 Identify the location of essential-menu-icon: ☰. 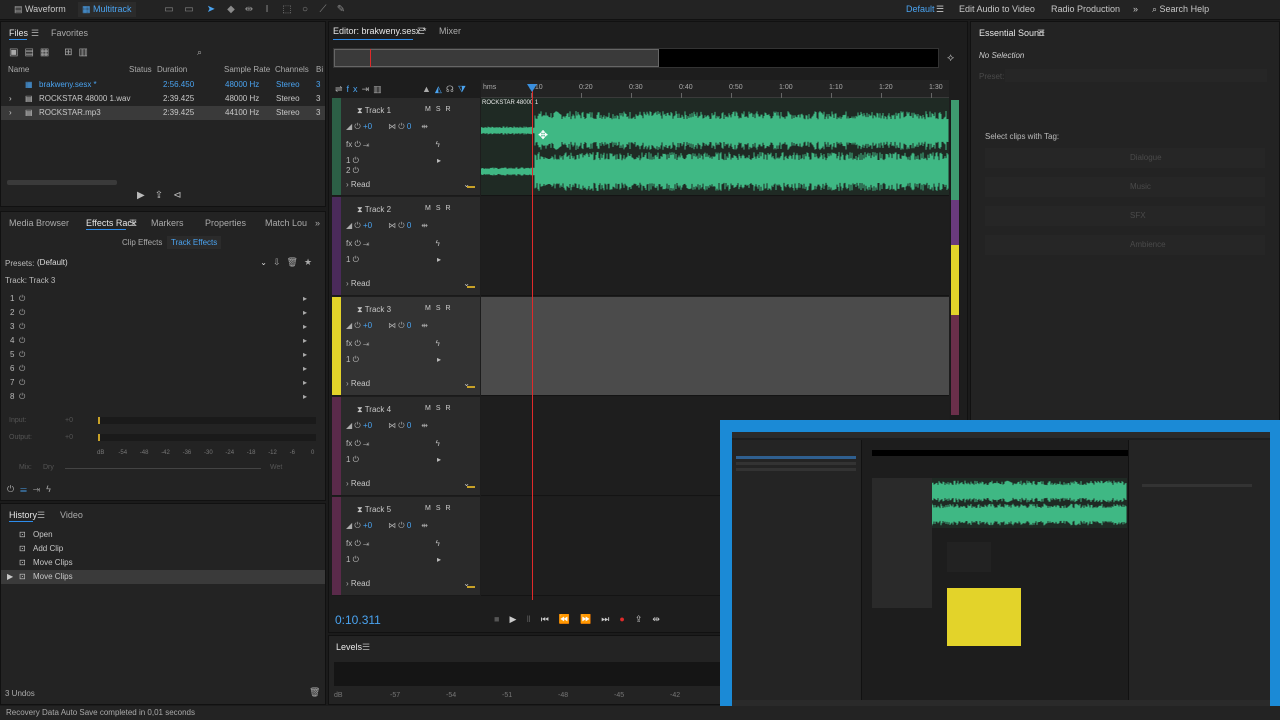
(1041, 33).